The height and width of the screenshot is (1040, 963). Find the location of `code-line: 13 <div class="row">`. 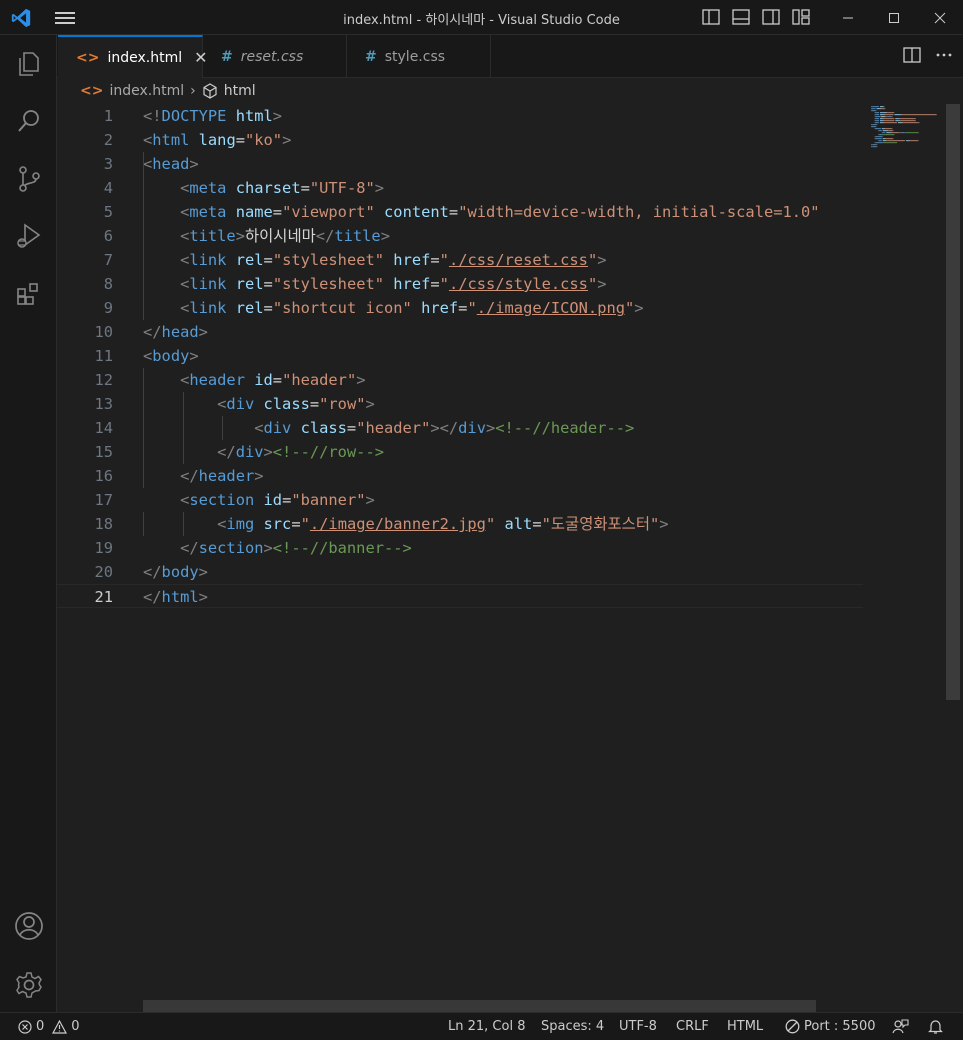

code-line: 13 <div class="row"> is located at coordinates (460, 404).